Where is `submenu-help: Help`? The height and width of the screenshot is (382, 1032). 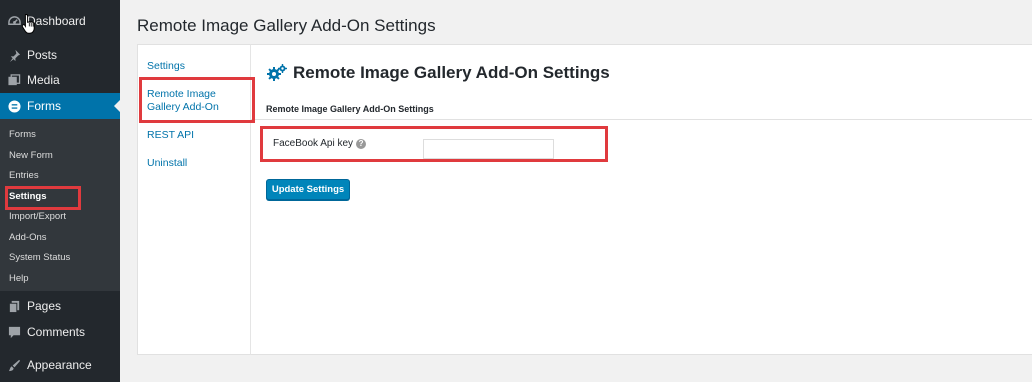 submenu-help: Help is located at coordinates (19, 278).